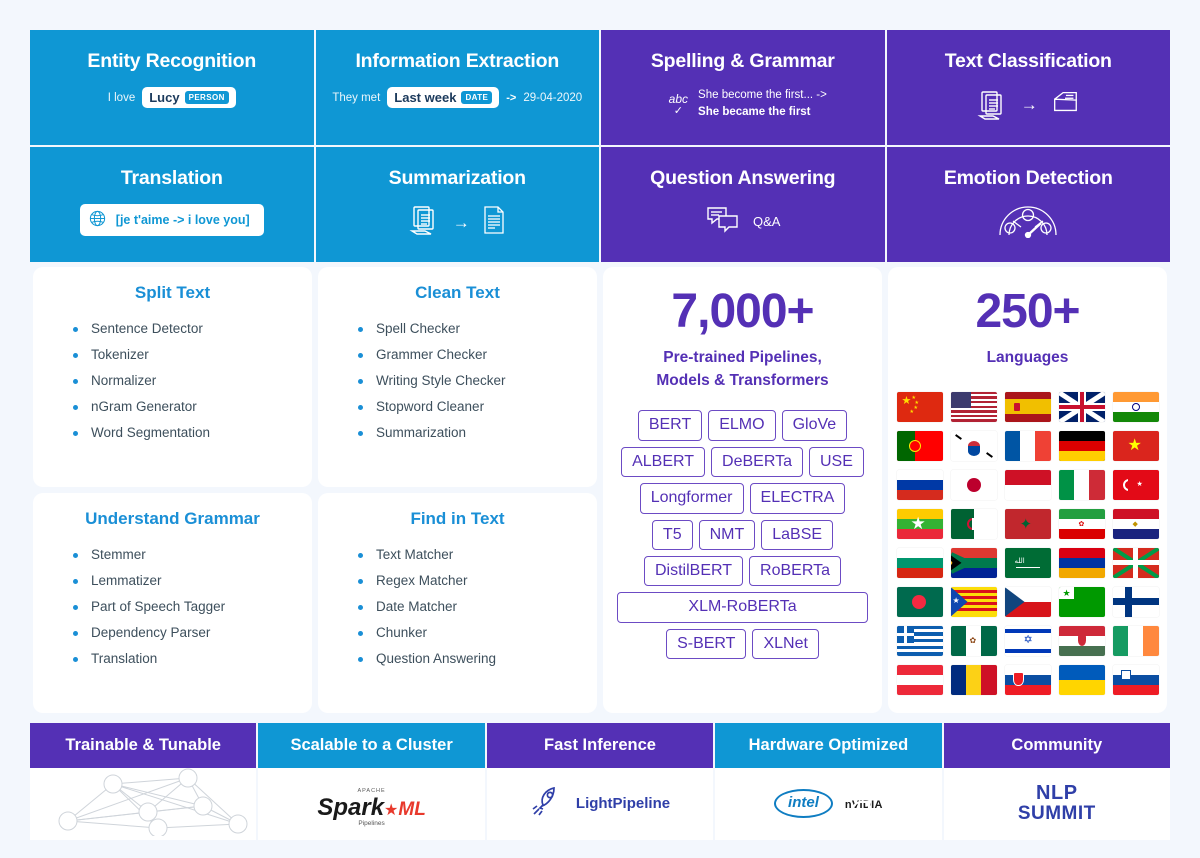 This screenshot has height=858, width=1200. What do you see at coordinates (1027, 601) in the screenshot?
I see `flag-czech-republic` at bounding box center [1027, 601].